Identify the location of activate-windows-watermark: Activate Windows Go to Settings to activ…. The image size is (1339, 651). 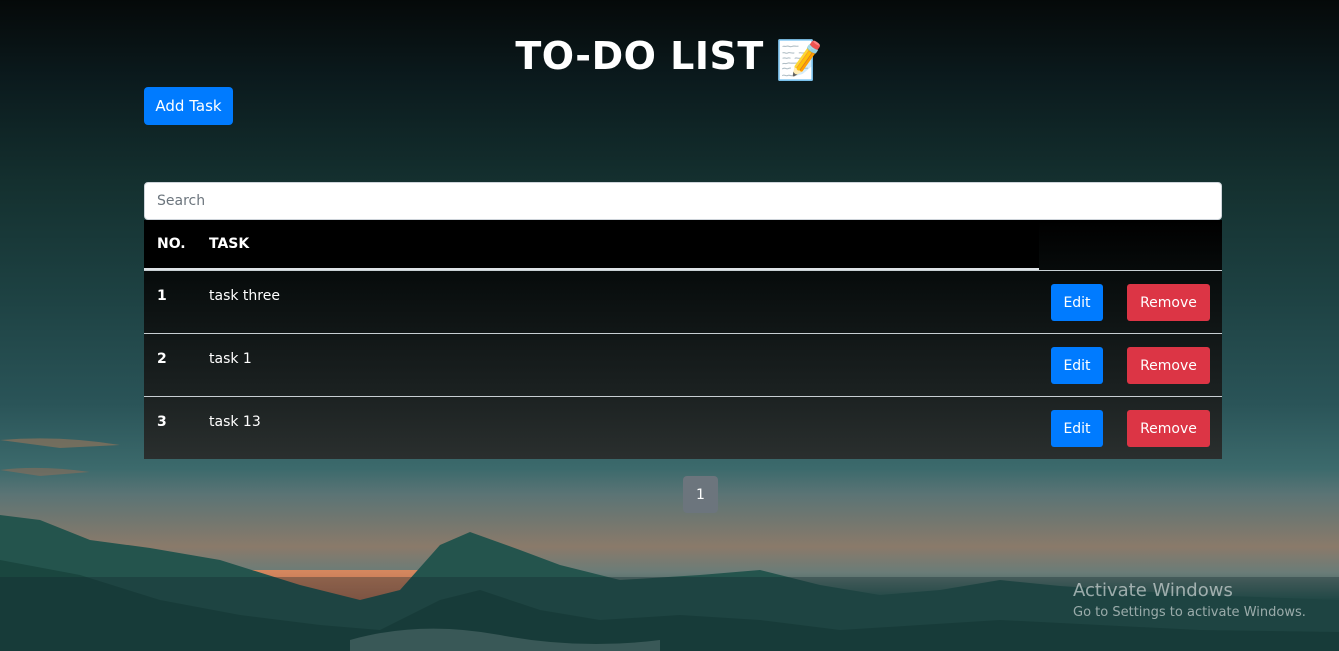
(1189, 600).